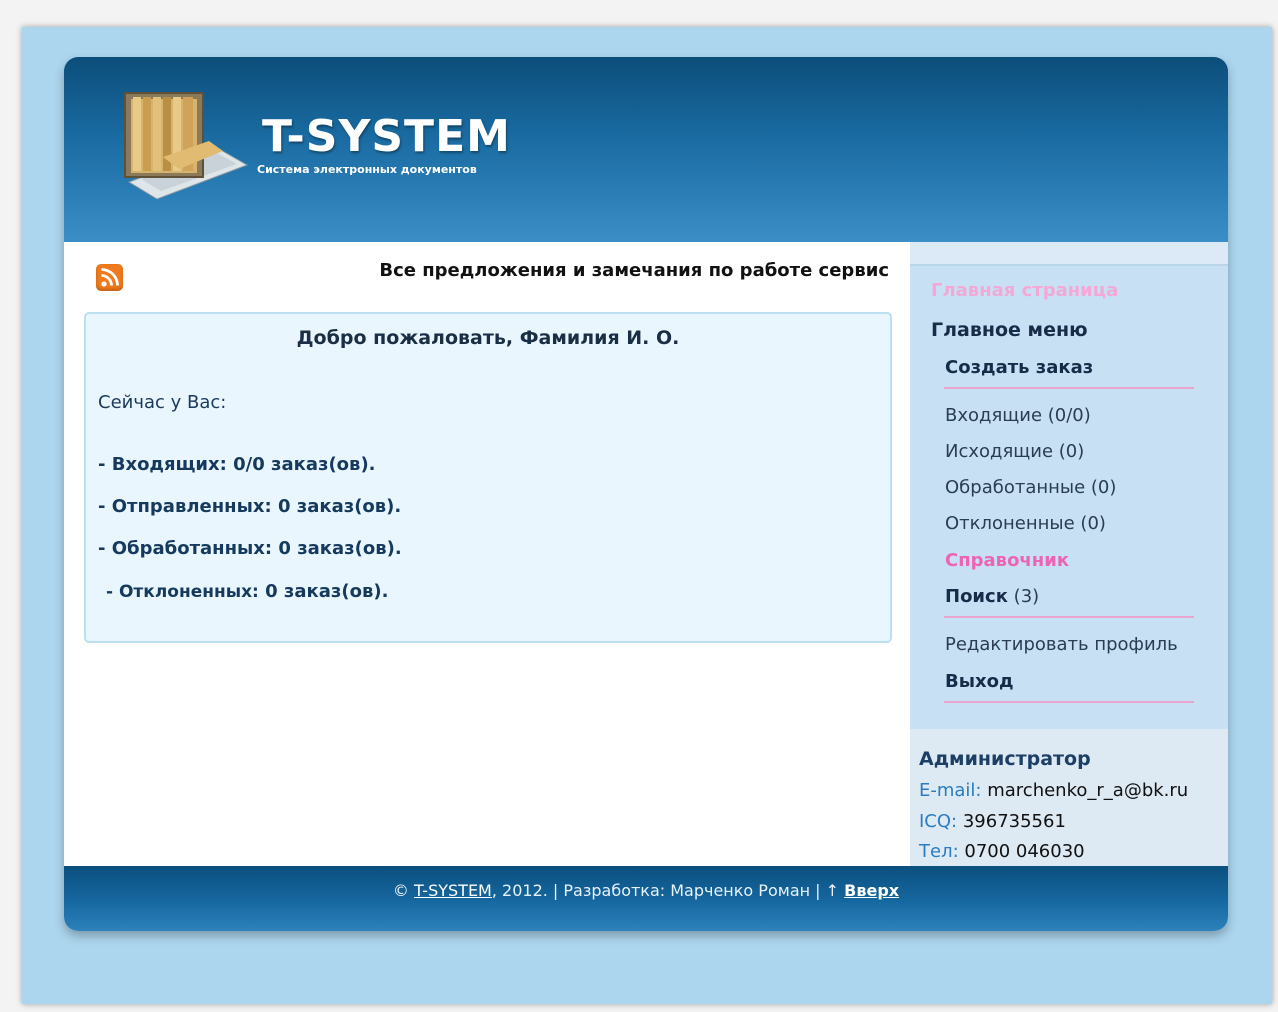 Image resolution: width=1278 pixels, height=1012 pixels. Describe the element at coordinates (185, 506) in the screenshot. I see `stat-label: - Отправленных:` at that location.